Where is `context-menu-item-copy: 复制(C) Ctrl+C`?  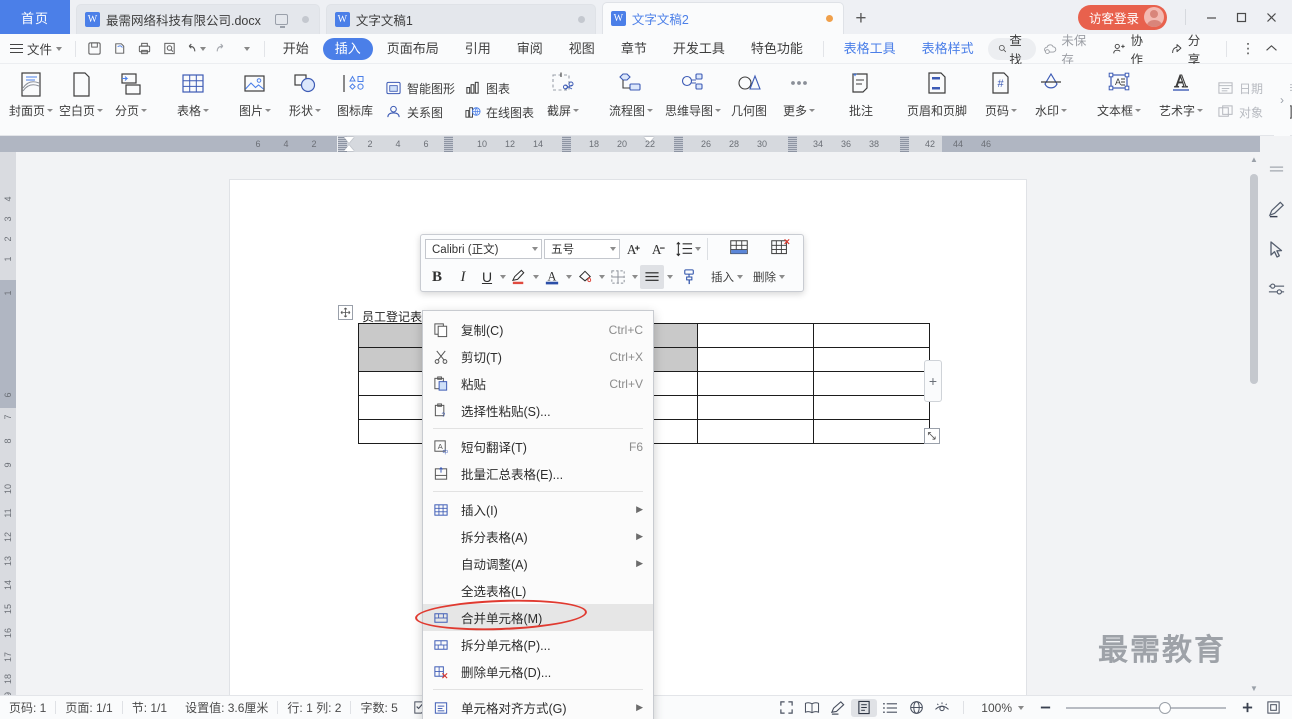 context-menu-item-copy: 复制(C) Ctrl+C is located at coordinates (538, 329).